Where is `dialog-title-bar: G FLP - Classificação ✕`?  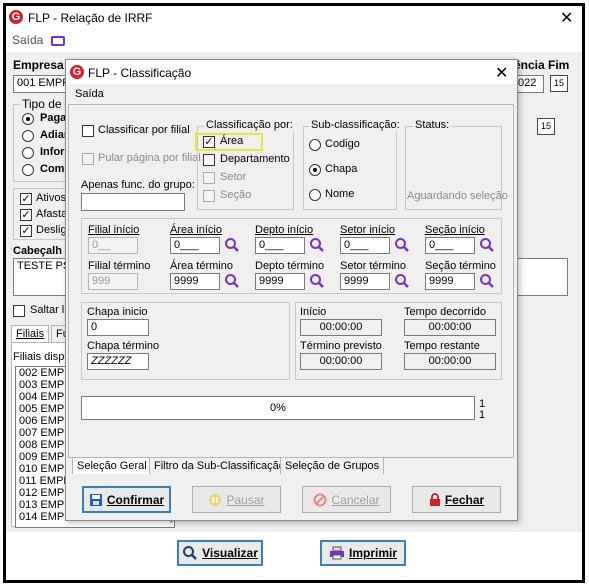 dialog-title-bar: G FLP - Classificação ✕ is located at coordinates (291, 72).